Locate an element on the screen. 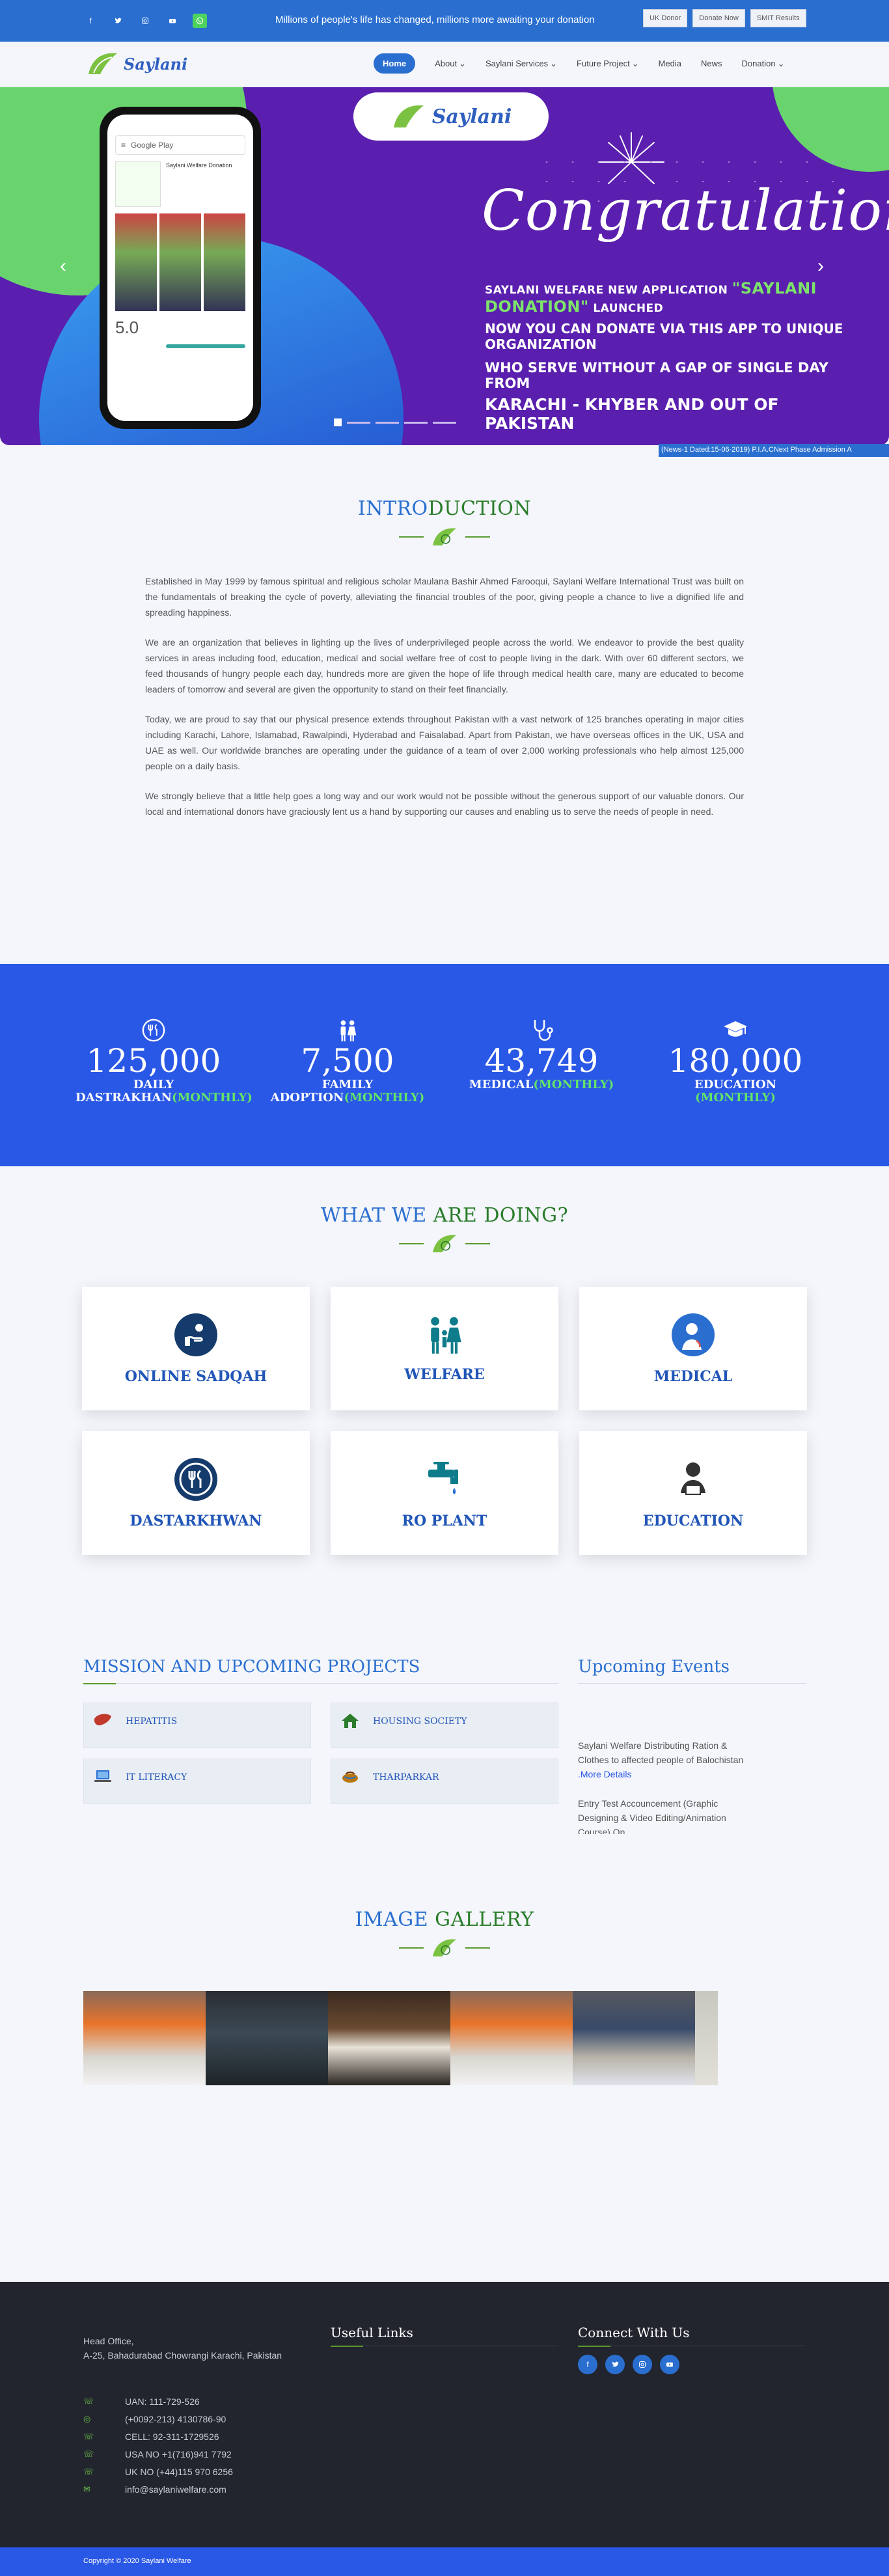  service-card-label: DASTARKHWAN is located at coordinates (196, 1521).